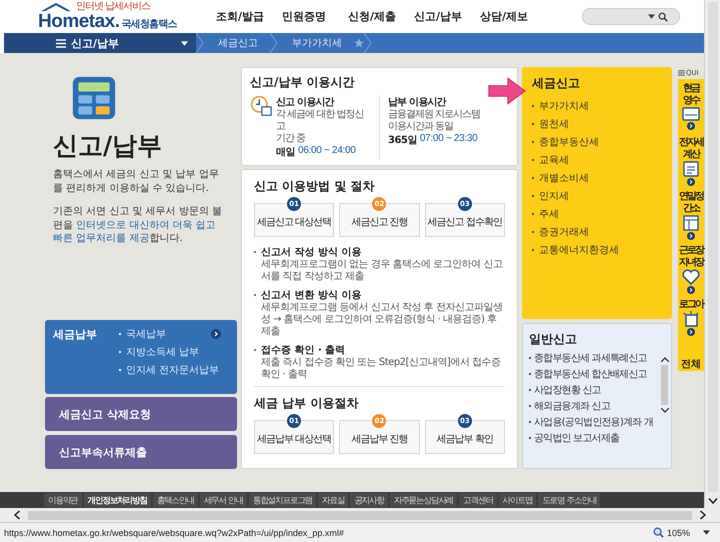  I want to click on tax-link: 개별소비세, so click(597, 178).